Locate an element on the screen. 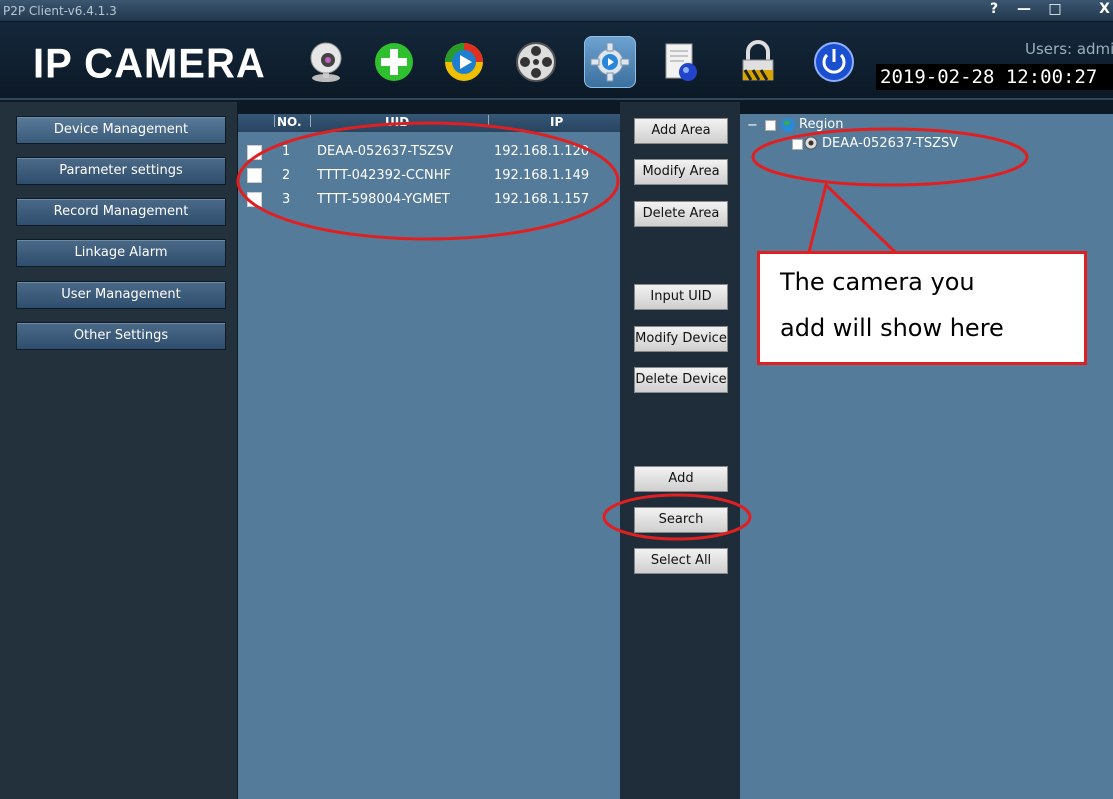  playback-icon is located at coordinates (464, 62).